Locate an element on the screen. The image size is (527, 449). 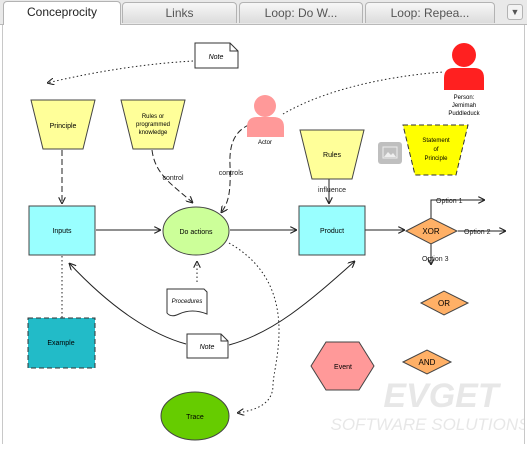
event-label: Event is located at coordinates (343, 367).